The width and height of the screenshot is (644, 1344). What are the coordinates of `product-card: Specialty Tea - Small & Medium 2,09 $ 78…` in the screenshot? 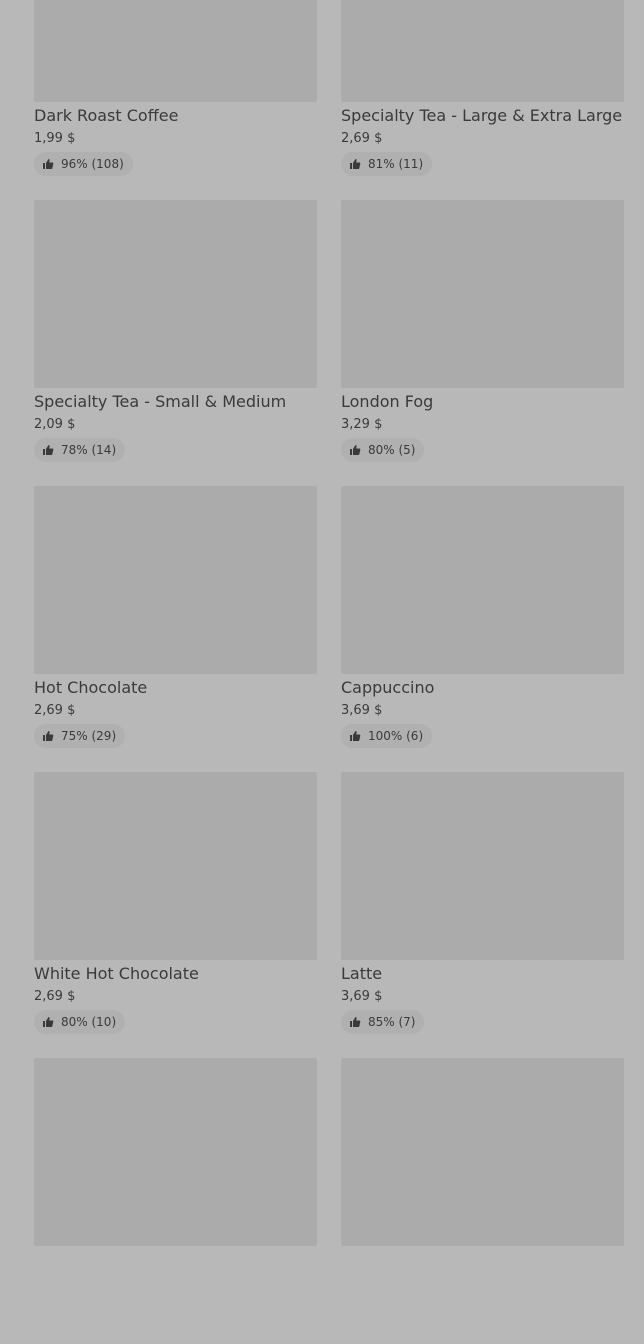 It's located at (175, 343).